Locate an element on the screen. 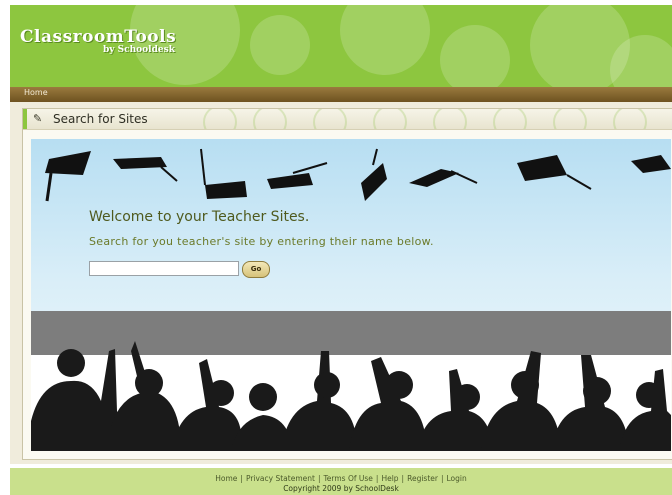 This screenshot has width=672, height=495. site-logo-tagline: by Schooldesk is located at coordinates (139, 50).